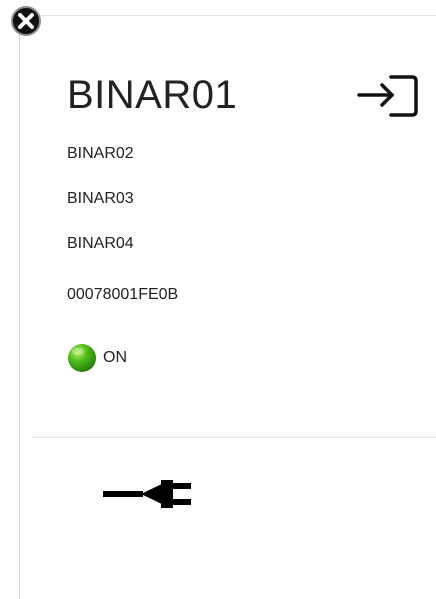 This screenshot has height=599, width=436. Describe the element at coordinates (233, 437) in the screenshot. I see `section-divider` at that location.